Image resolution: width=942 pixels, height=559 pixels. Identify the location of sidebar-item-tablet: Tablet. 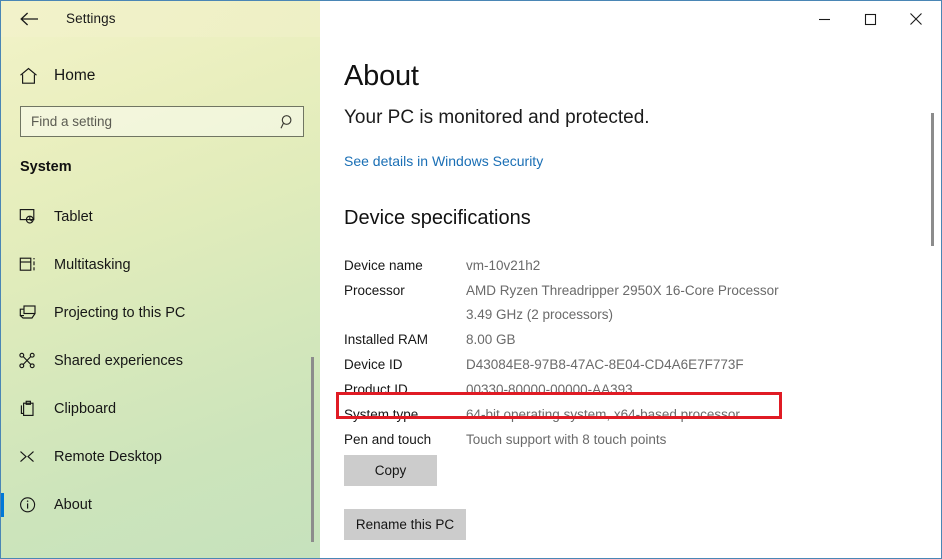
(160, 217).